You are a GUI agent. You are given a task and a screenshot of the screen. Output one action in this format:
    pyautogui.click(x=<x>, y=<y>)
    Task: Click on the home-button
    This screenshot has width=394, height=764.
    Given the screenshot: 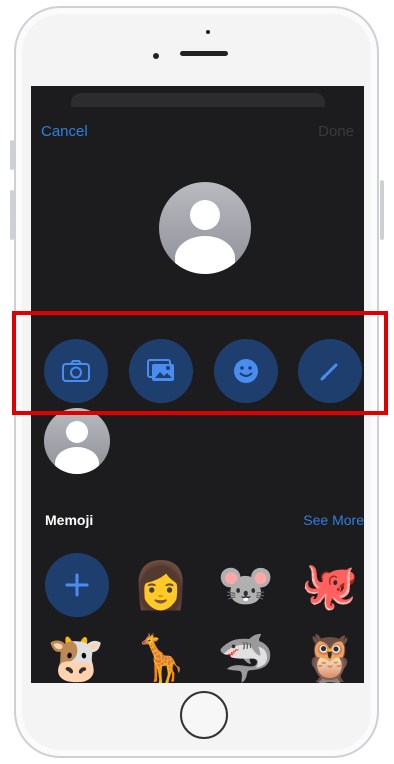 What is the action you would take?
    pyautogui.click(x=204, y=715)
    